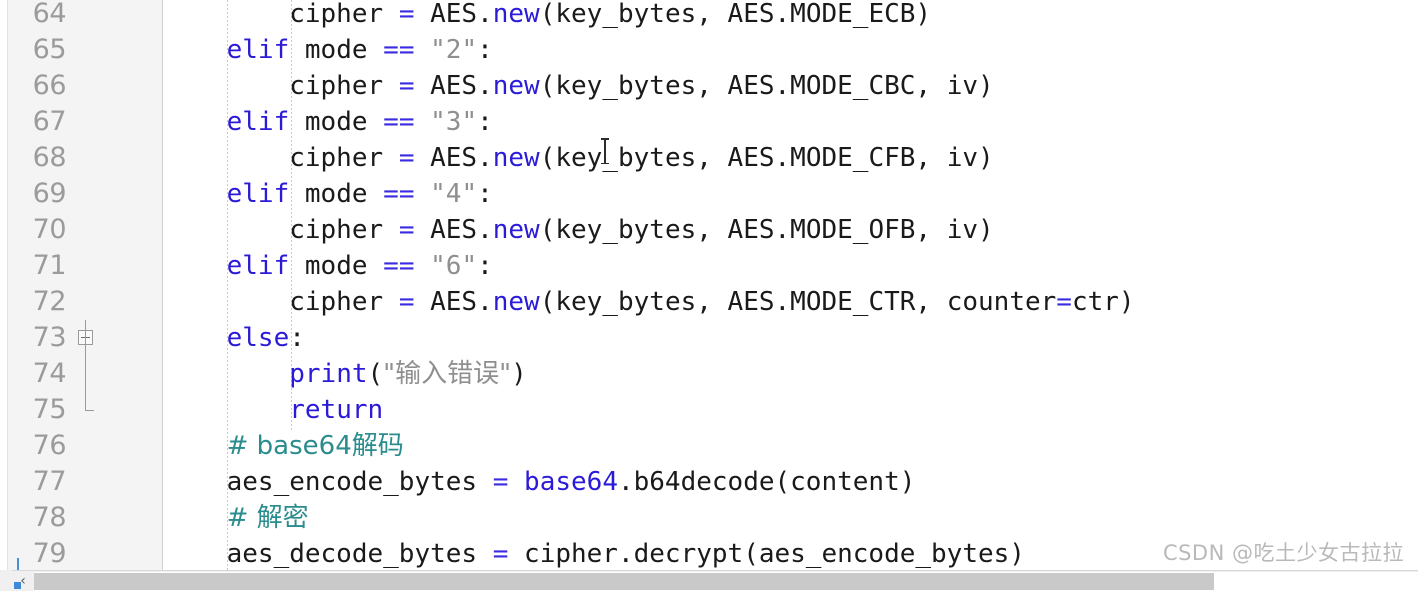 The height and width of the screenshot is (591, 1418). I want to click on code-token-cmt: # 解密, so click(267, 518).